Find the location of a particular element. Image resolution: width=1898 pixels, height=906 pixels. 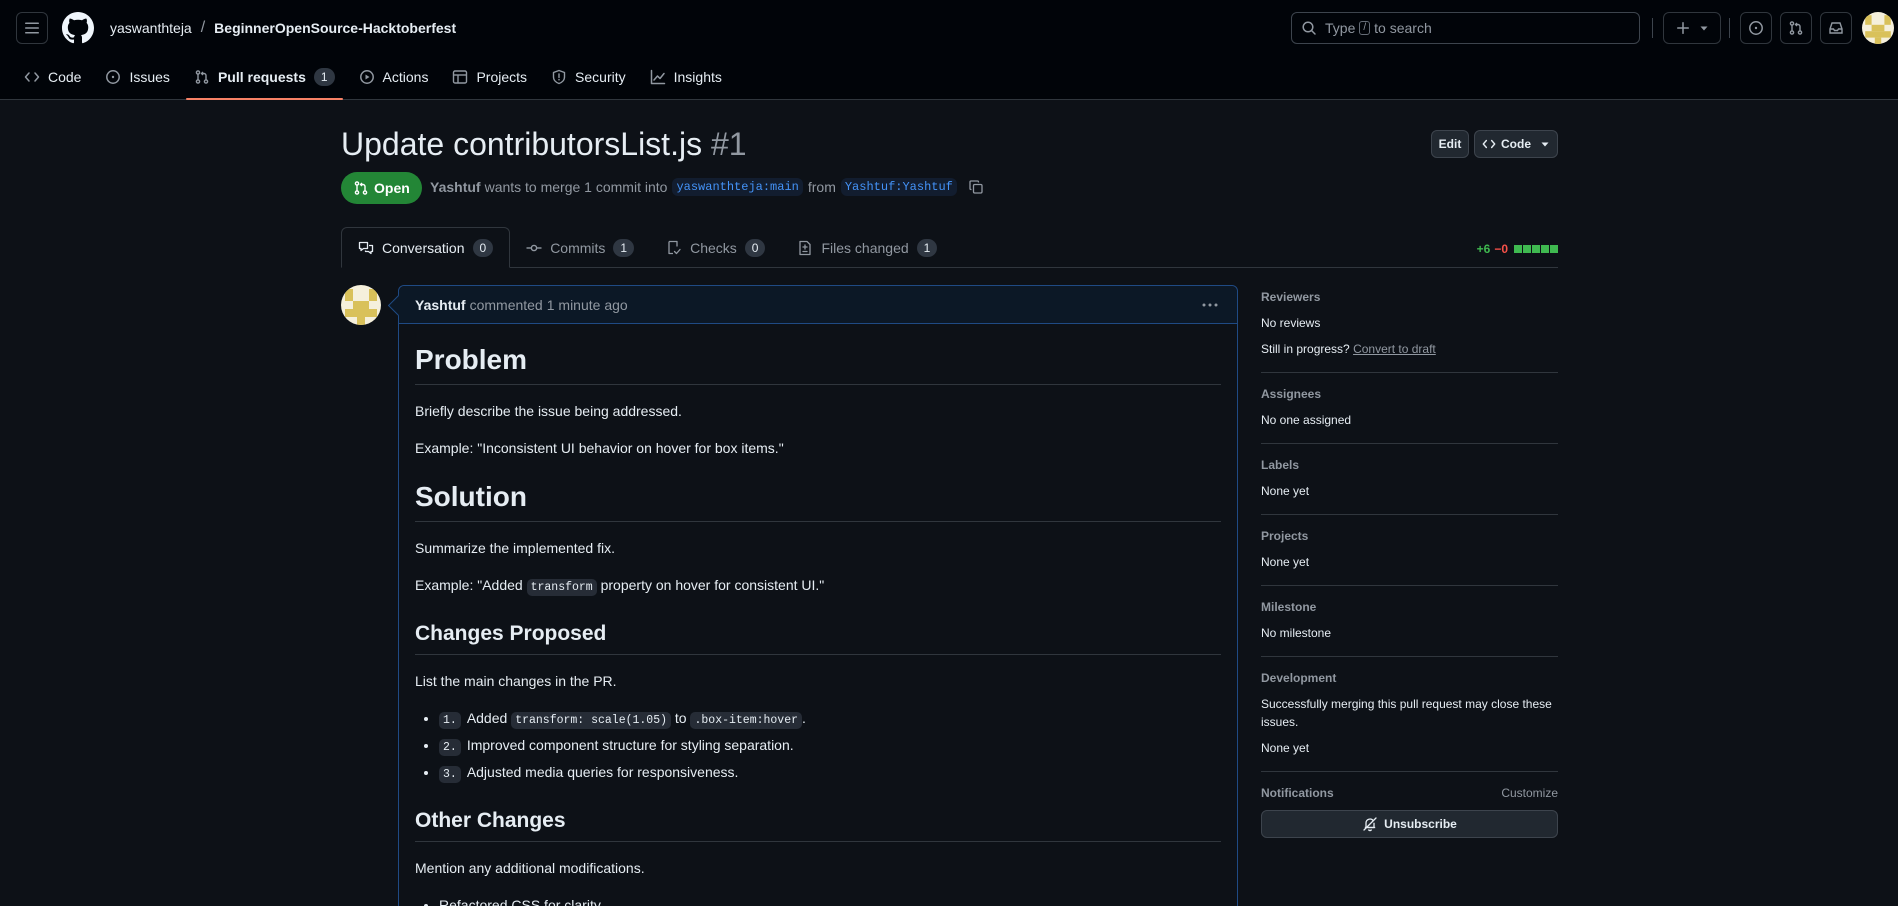

list-text: to is located at coordinates (680, 718).